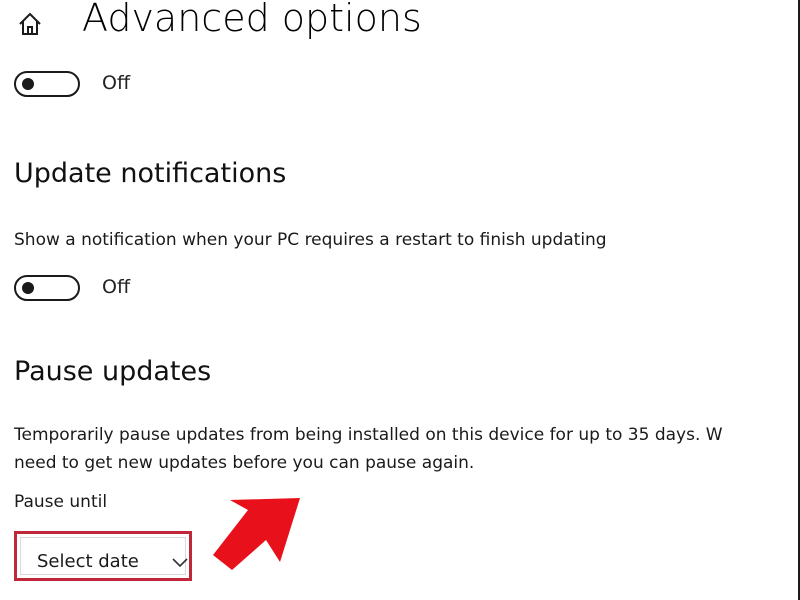  Describe the element at coordinates (30, 24) in the screenshot. I see `home-icon` at that location.